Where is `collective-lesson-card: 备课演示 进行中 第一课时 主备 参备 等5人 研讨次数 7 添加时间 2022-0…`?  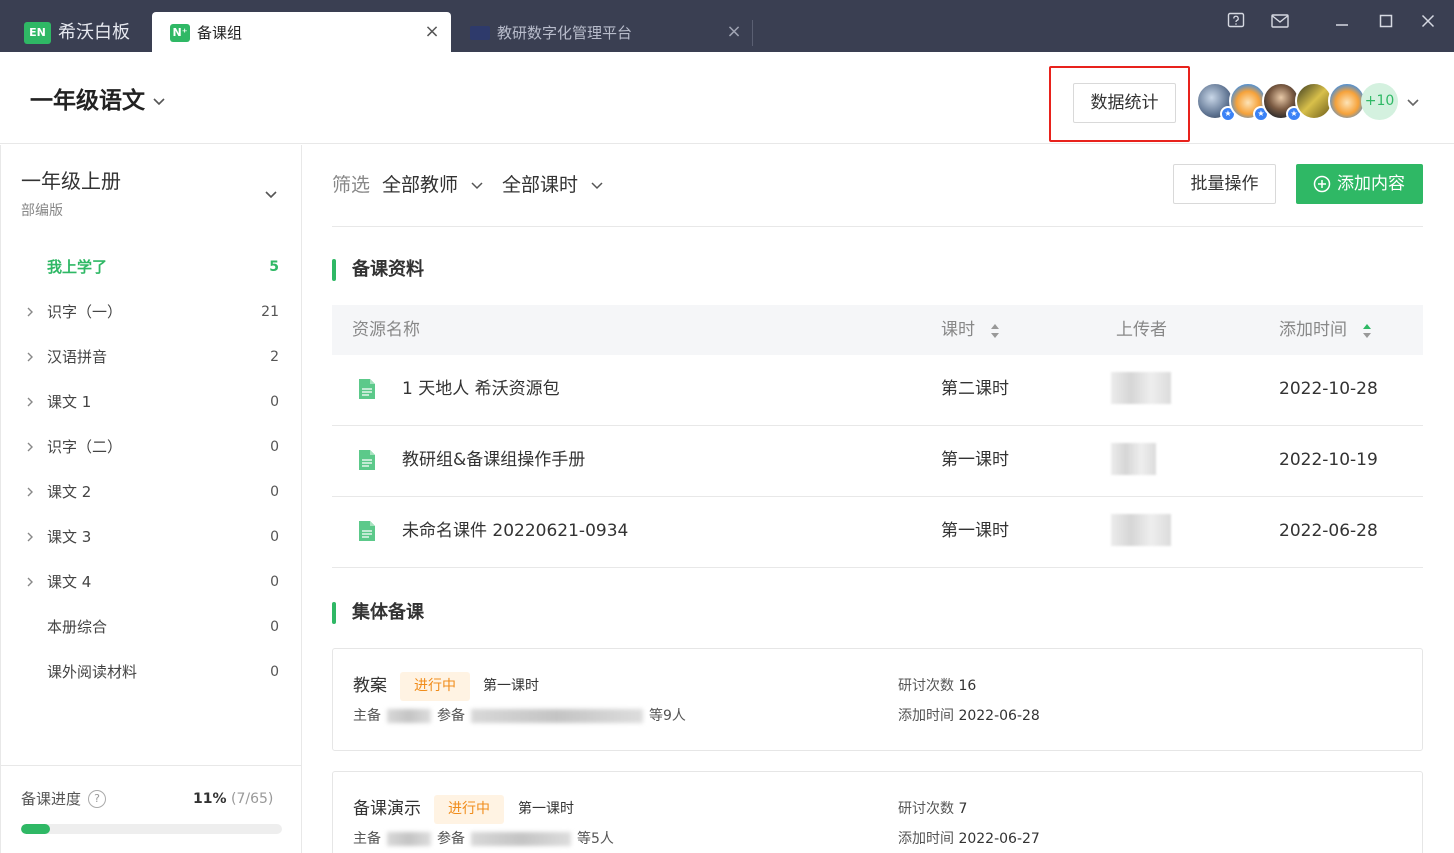 collective-lesson-card: 备课演示 进行中 第一课时 主备 参备 等5人 研讨次数 7 添加时间 2022-0… is located at coordinates (877, 812).